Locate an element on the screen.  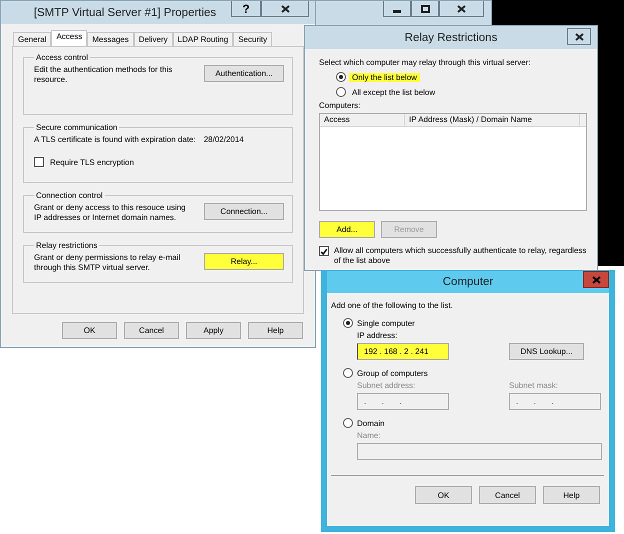
radio-label: All except the list below is located at coordinates (393, 92).